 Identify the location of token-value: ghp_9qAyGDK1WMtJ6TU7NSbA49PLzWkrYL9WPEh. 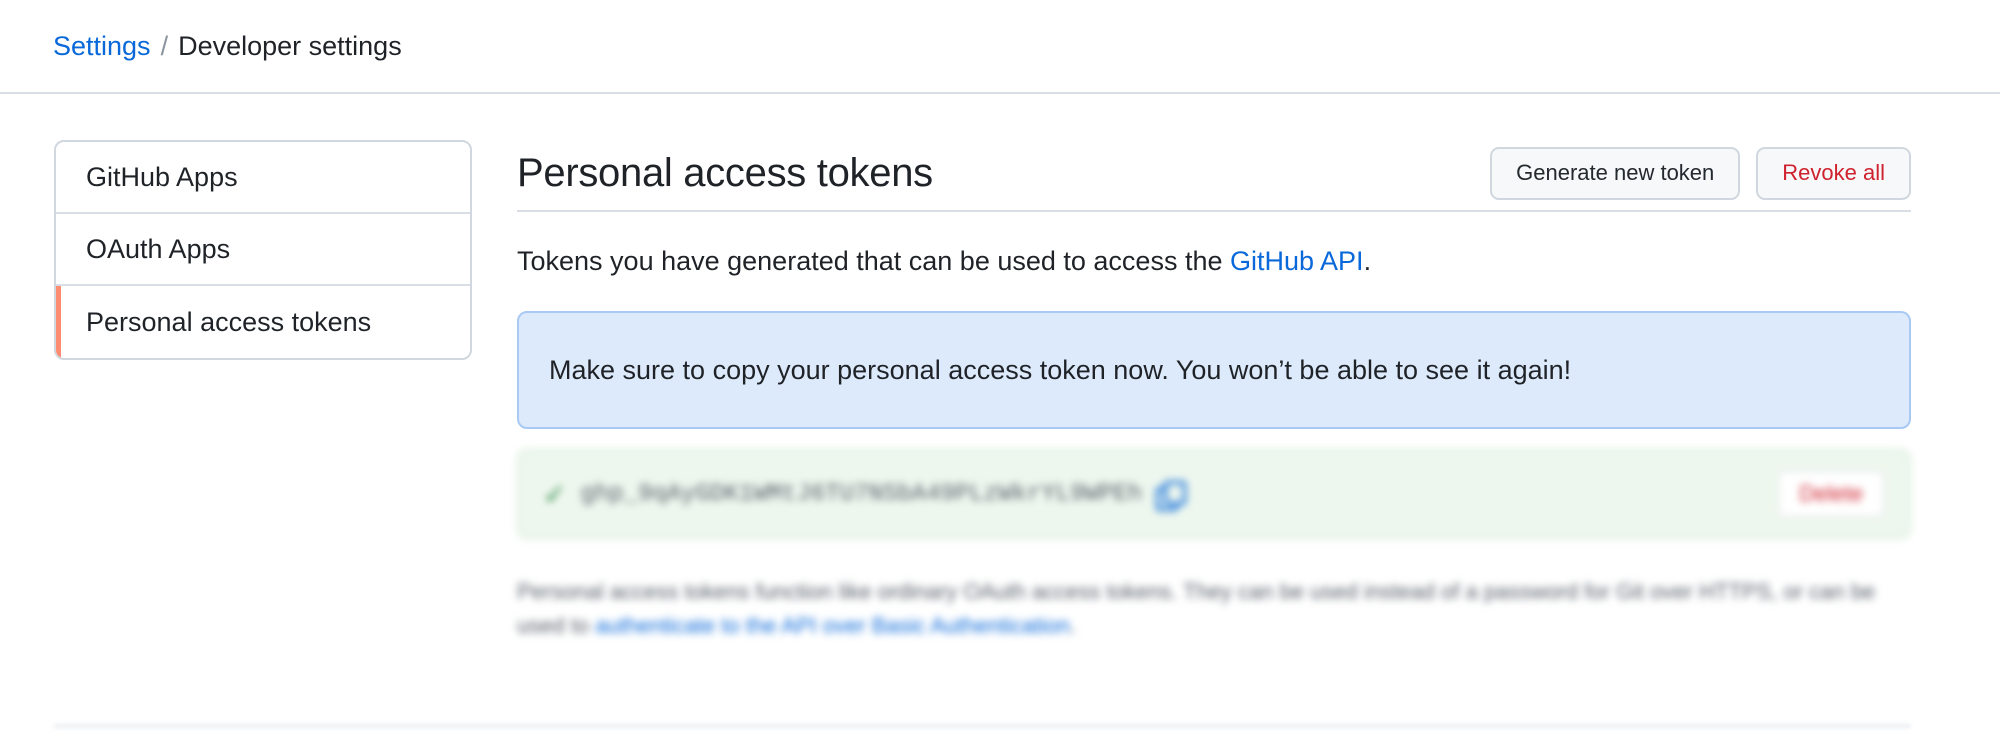
(861, 494).